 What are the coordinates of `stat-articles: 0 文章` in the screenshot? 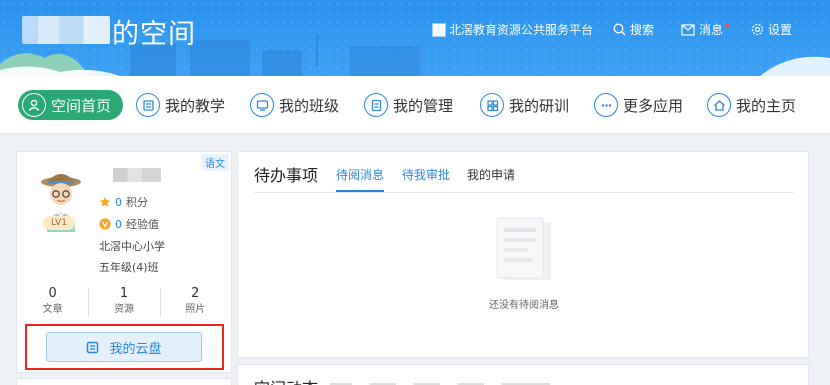 It's located at (52, 304).